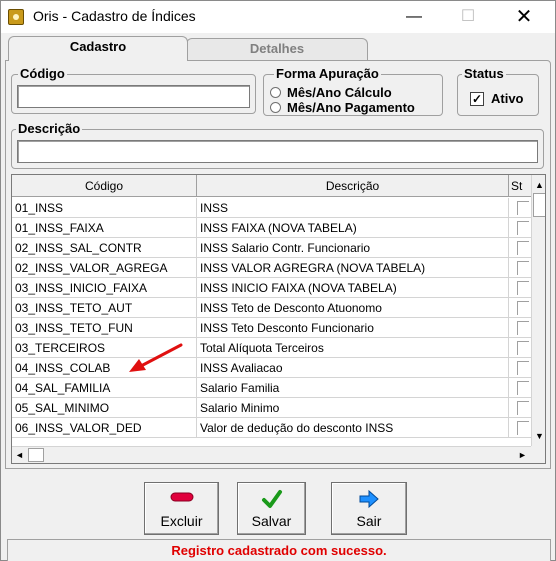 The image size is (556, 561). Describe the element at coordinates (181, 500) in the screenshot. I see `delete-icon` at that location.